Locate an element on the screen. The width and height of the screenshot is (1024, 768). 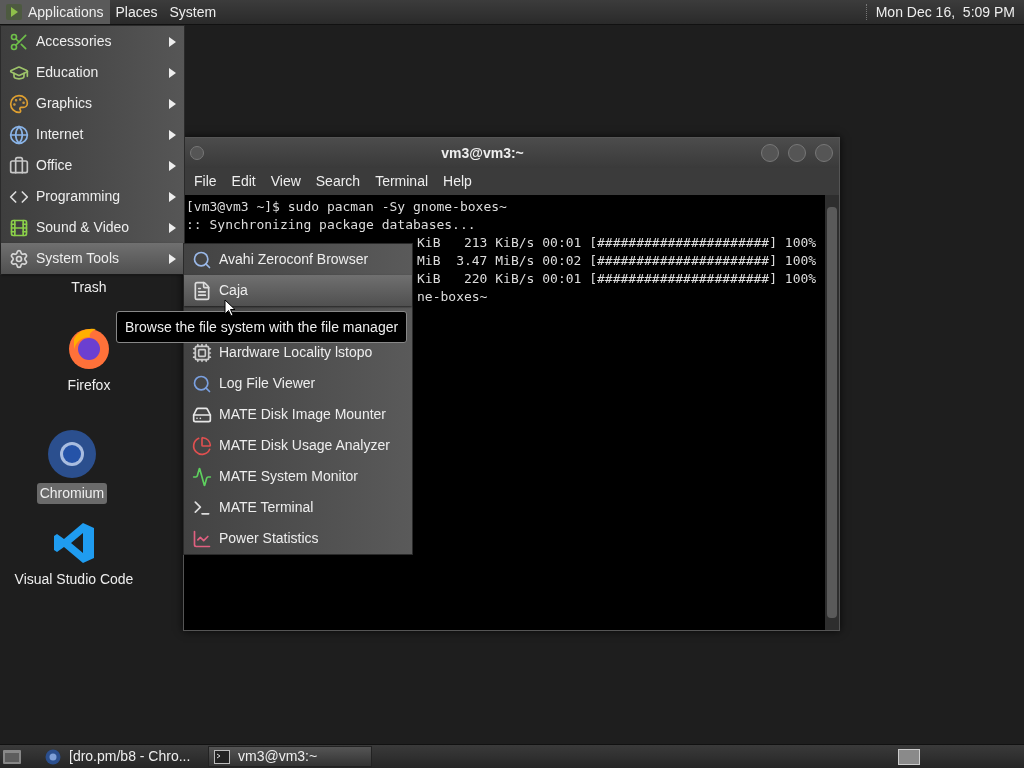
menu-bar-item: View is located at coordinates (285, 181).